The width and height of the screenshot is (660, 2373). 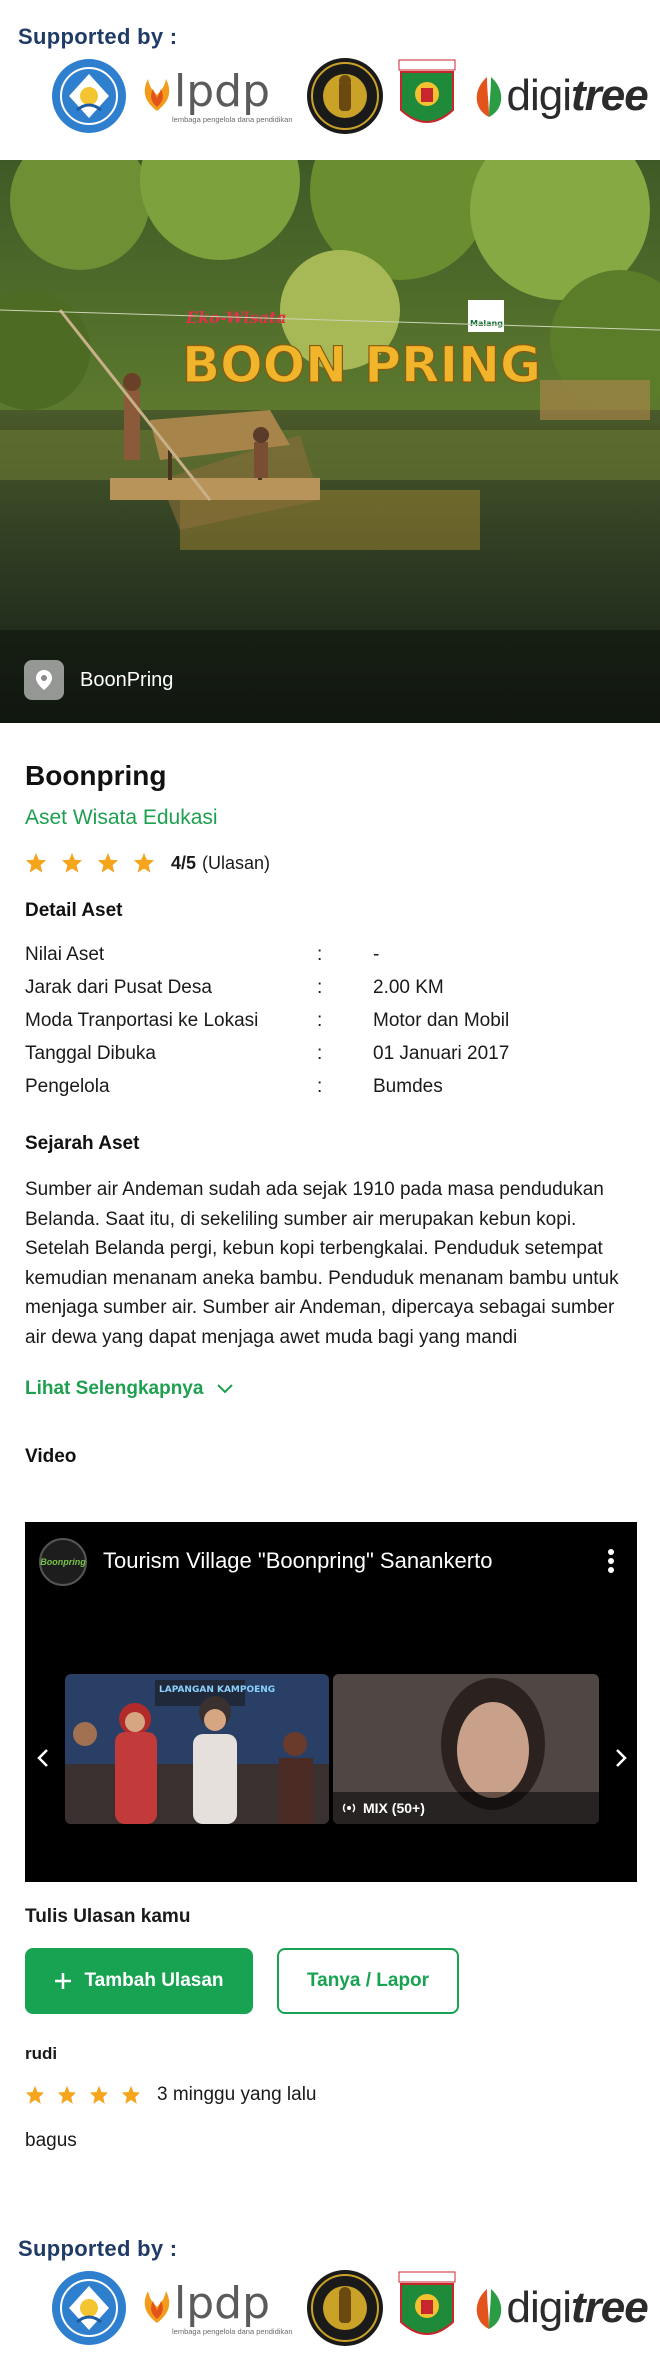 What do you see at coordinates (96, 775) in the screenshot?
I see `asset-title: Boonpring` at bounding box center [96, 775].